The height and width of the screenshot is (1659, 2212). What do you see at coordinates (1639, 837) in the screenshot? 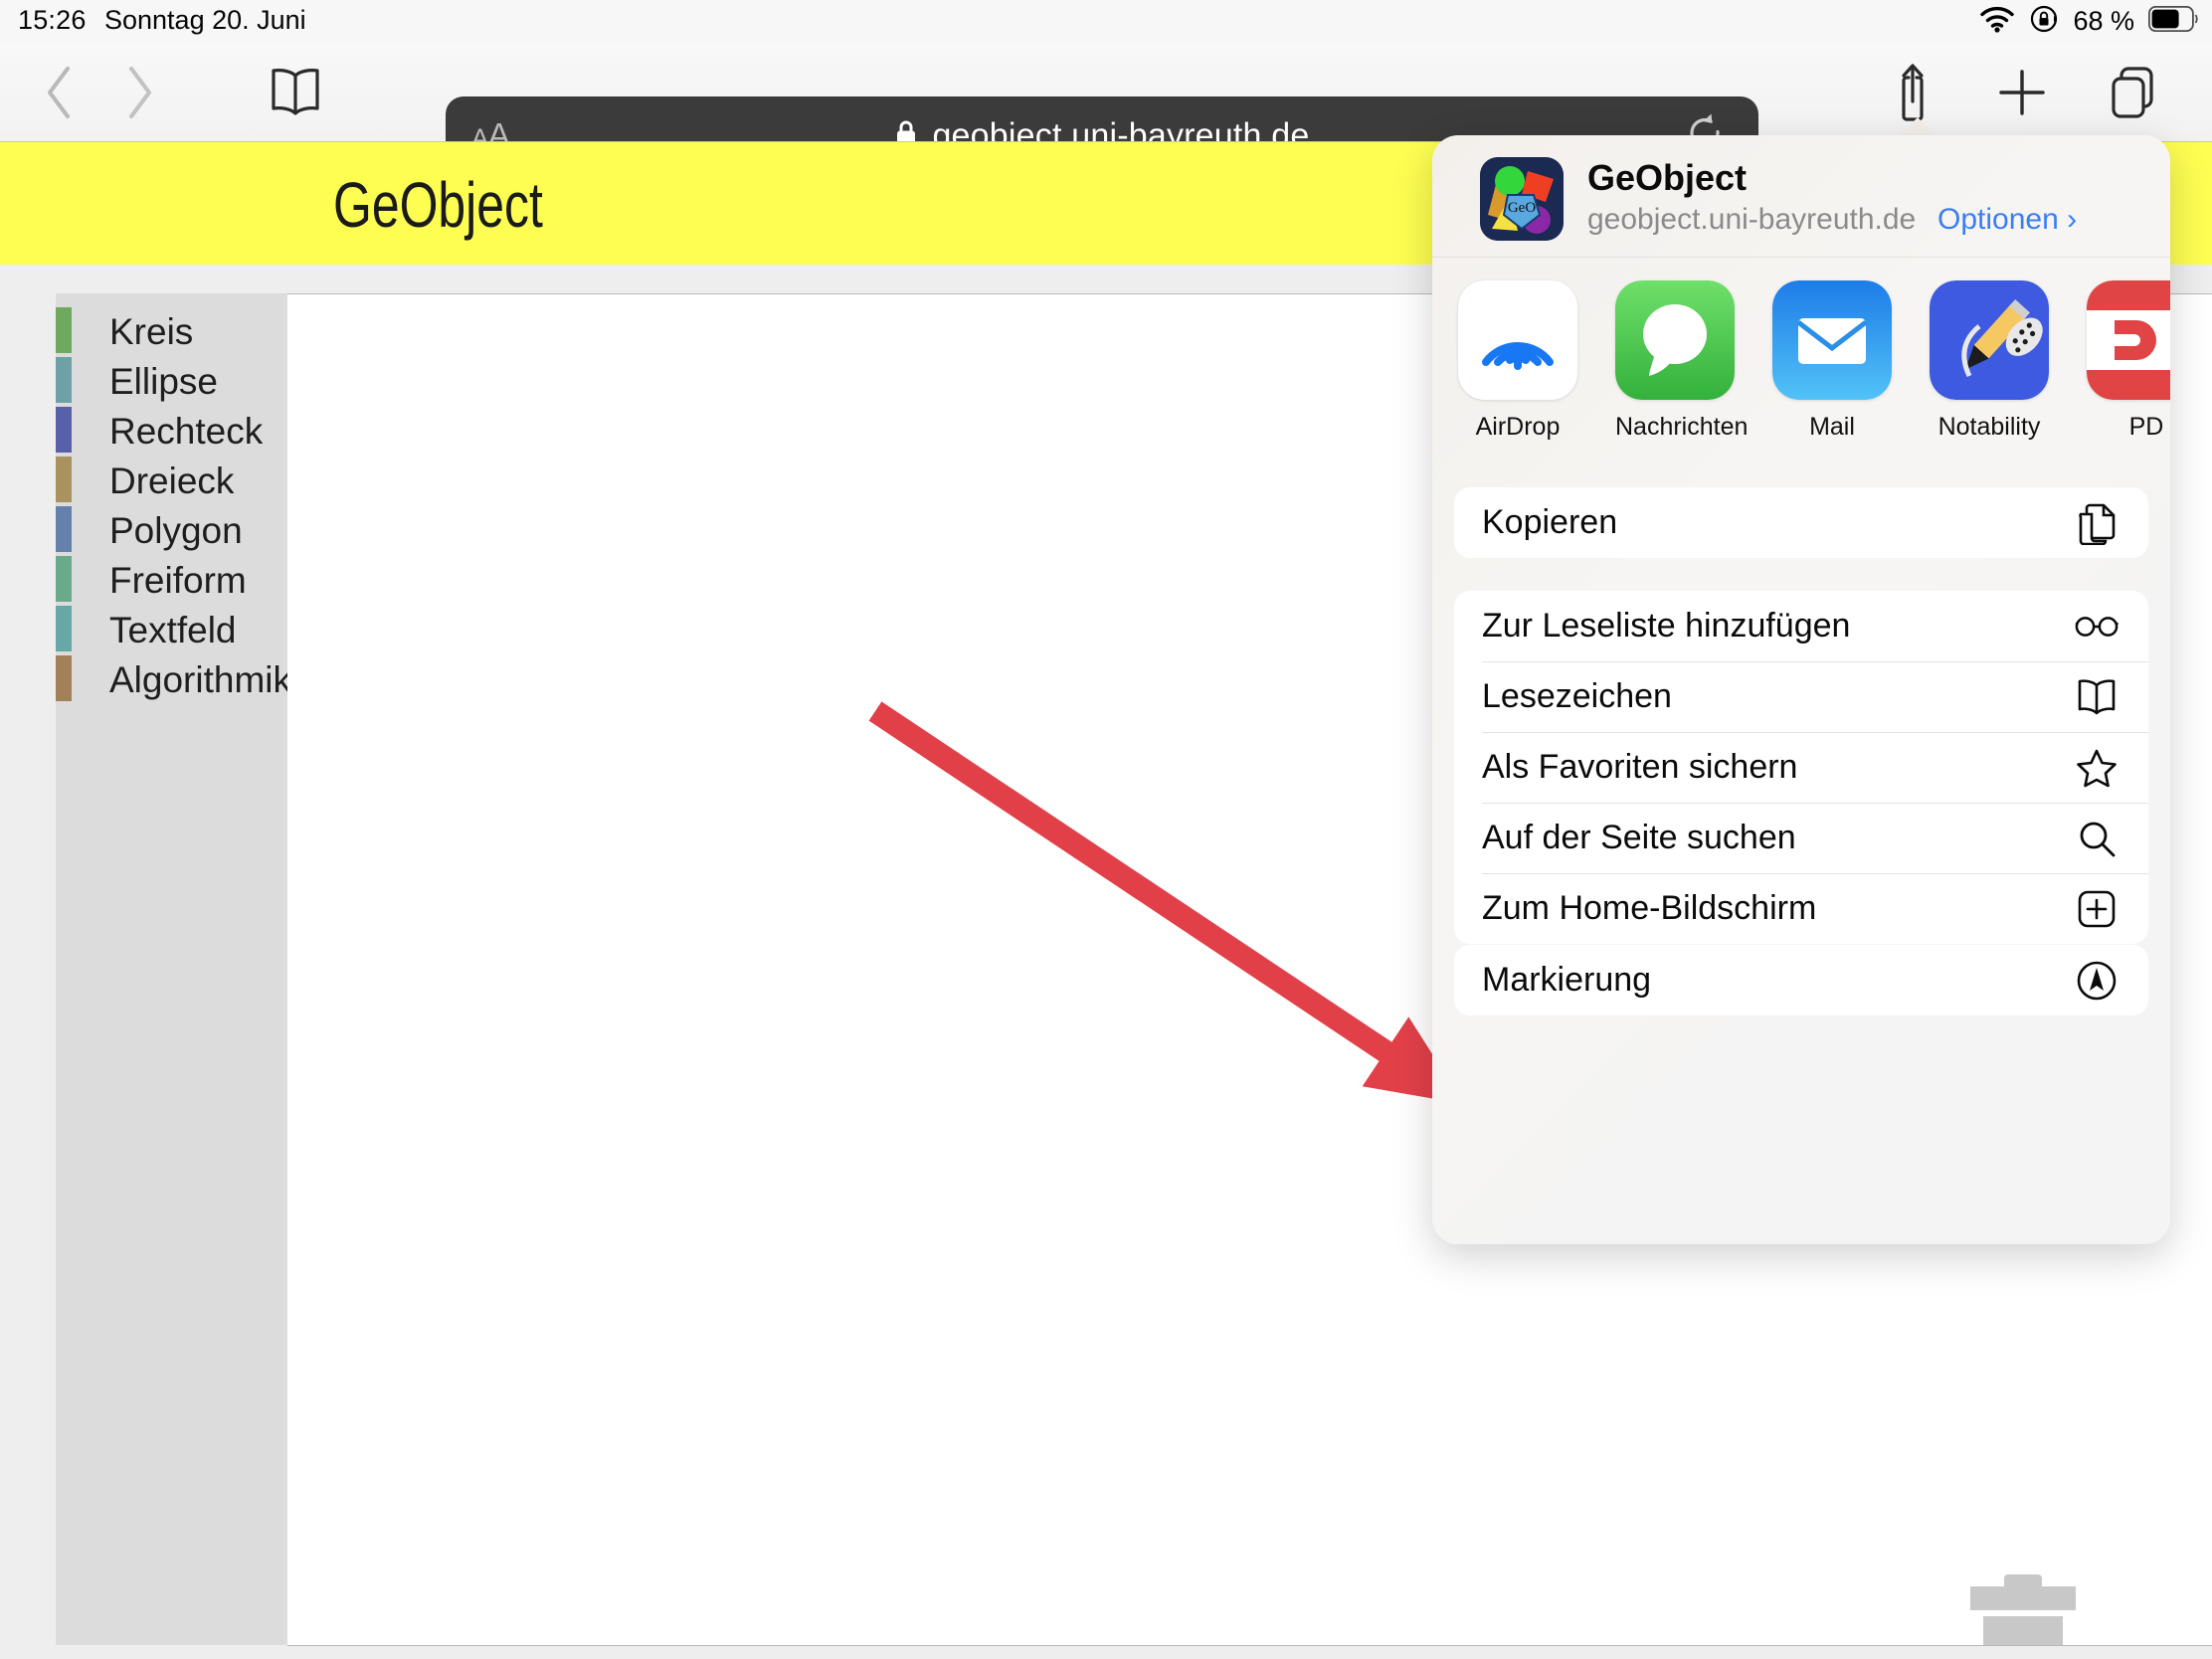
I see `share-action-label: Auf der Seite suchen` at bounding box center [1639, 837].